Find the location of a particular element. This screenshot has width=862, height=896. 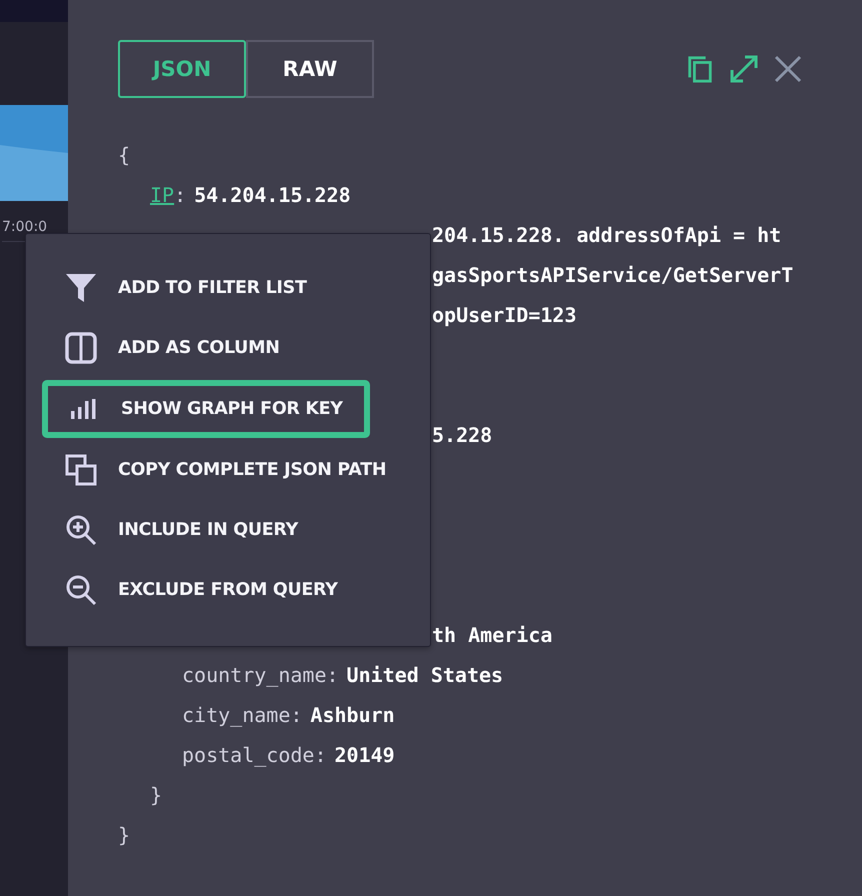

menu-item: ADD AS COLUMN is located at coordinates (228, 348).